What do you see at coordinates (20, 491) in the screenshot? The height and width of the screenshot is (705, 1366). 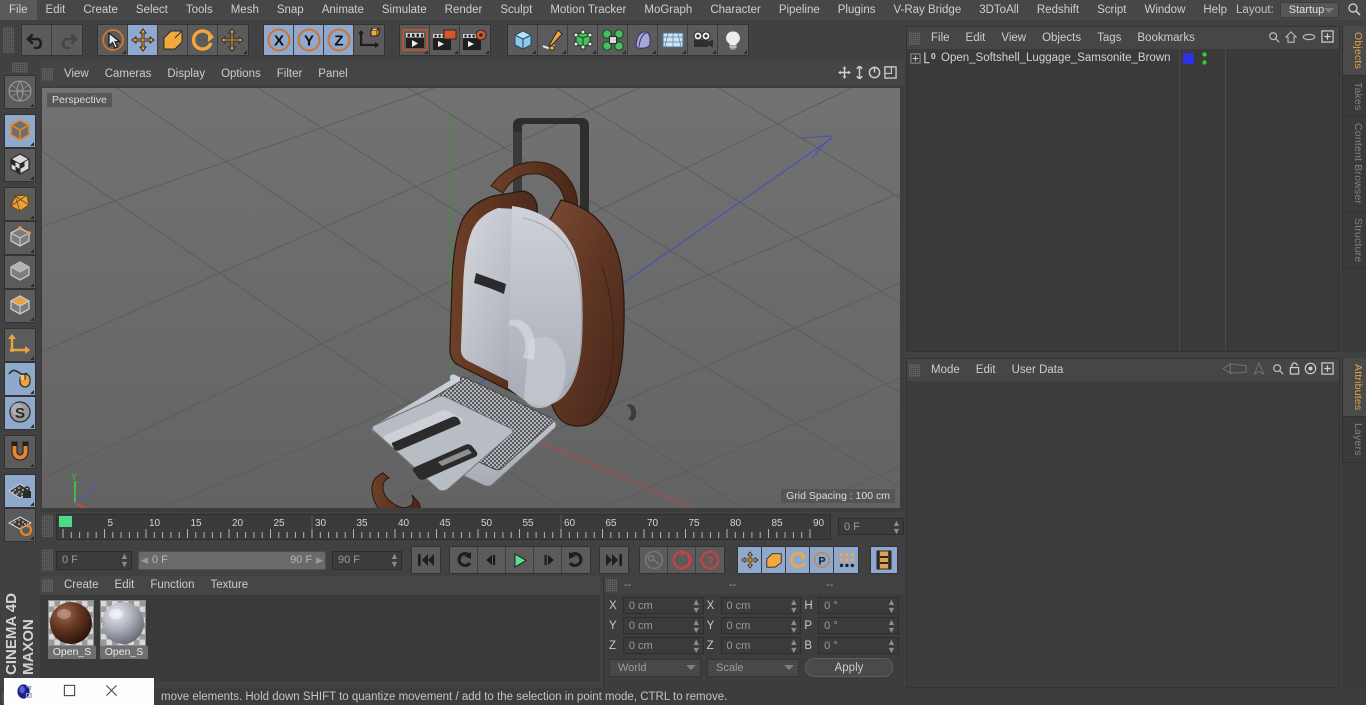 I see `left-tool-workplane-lock` at bounding box center [20, 491].